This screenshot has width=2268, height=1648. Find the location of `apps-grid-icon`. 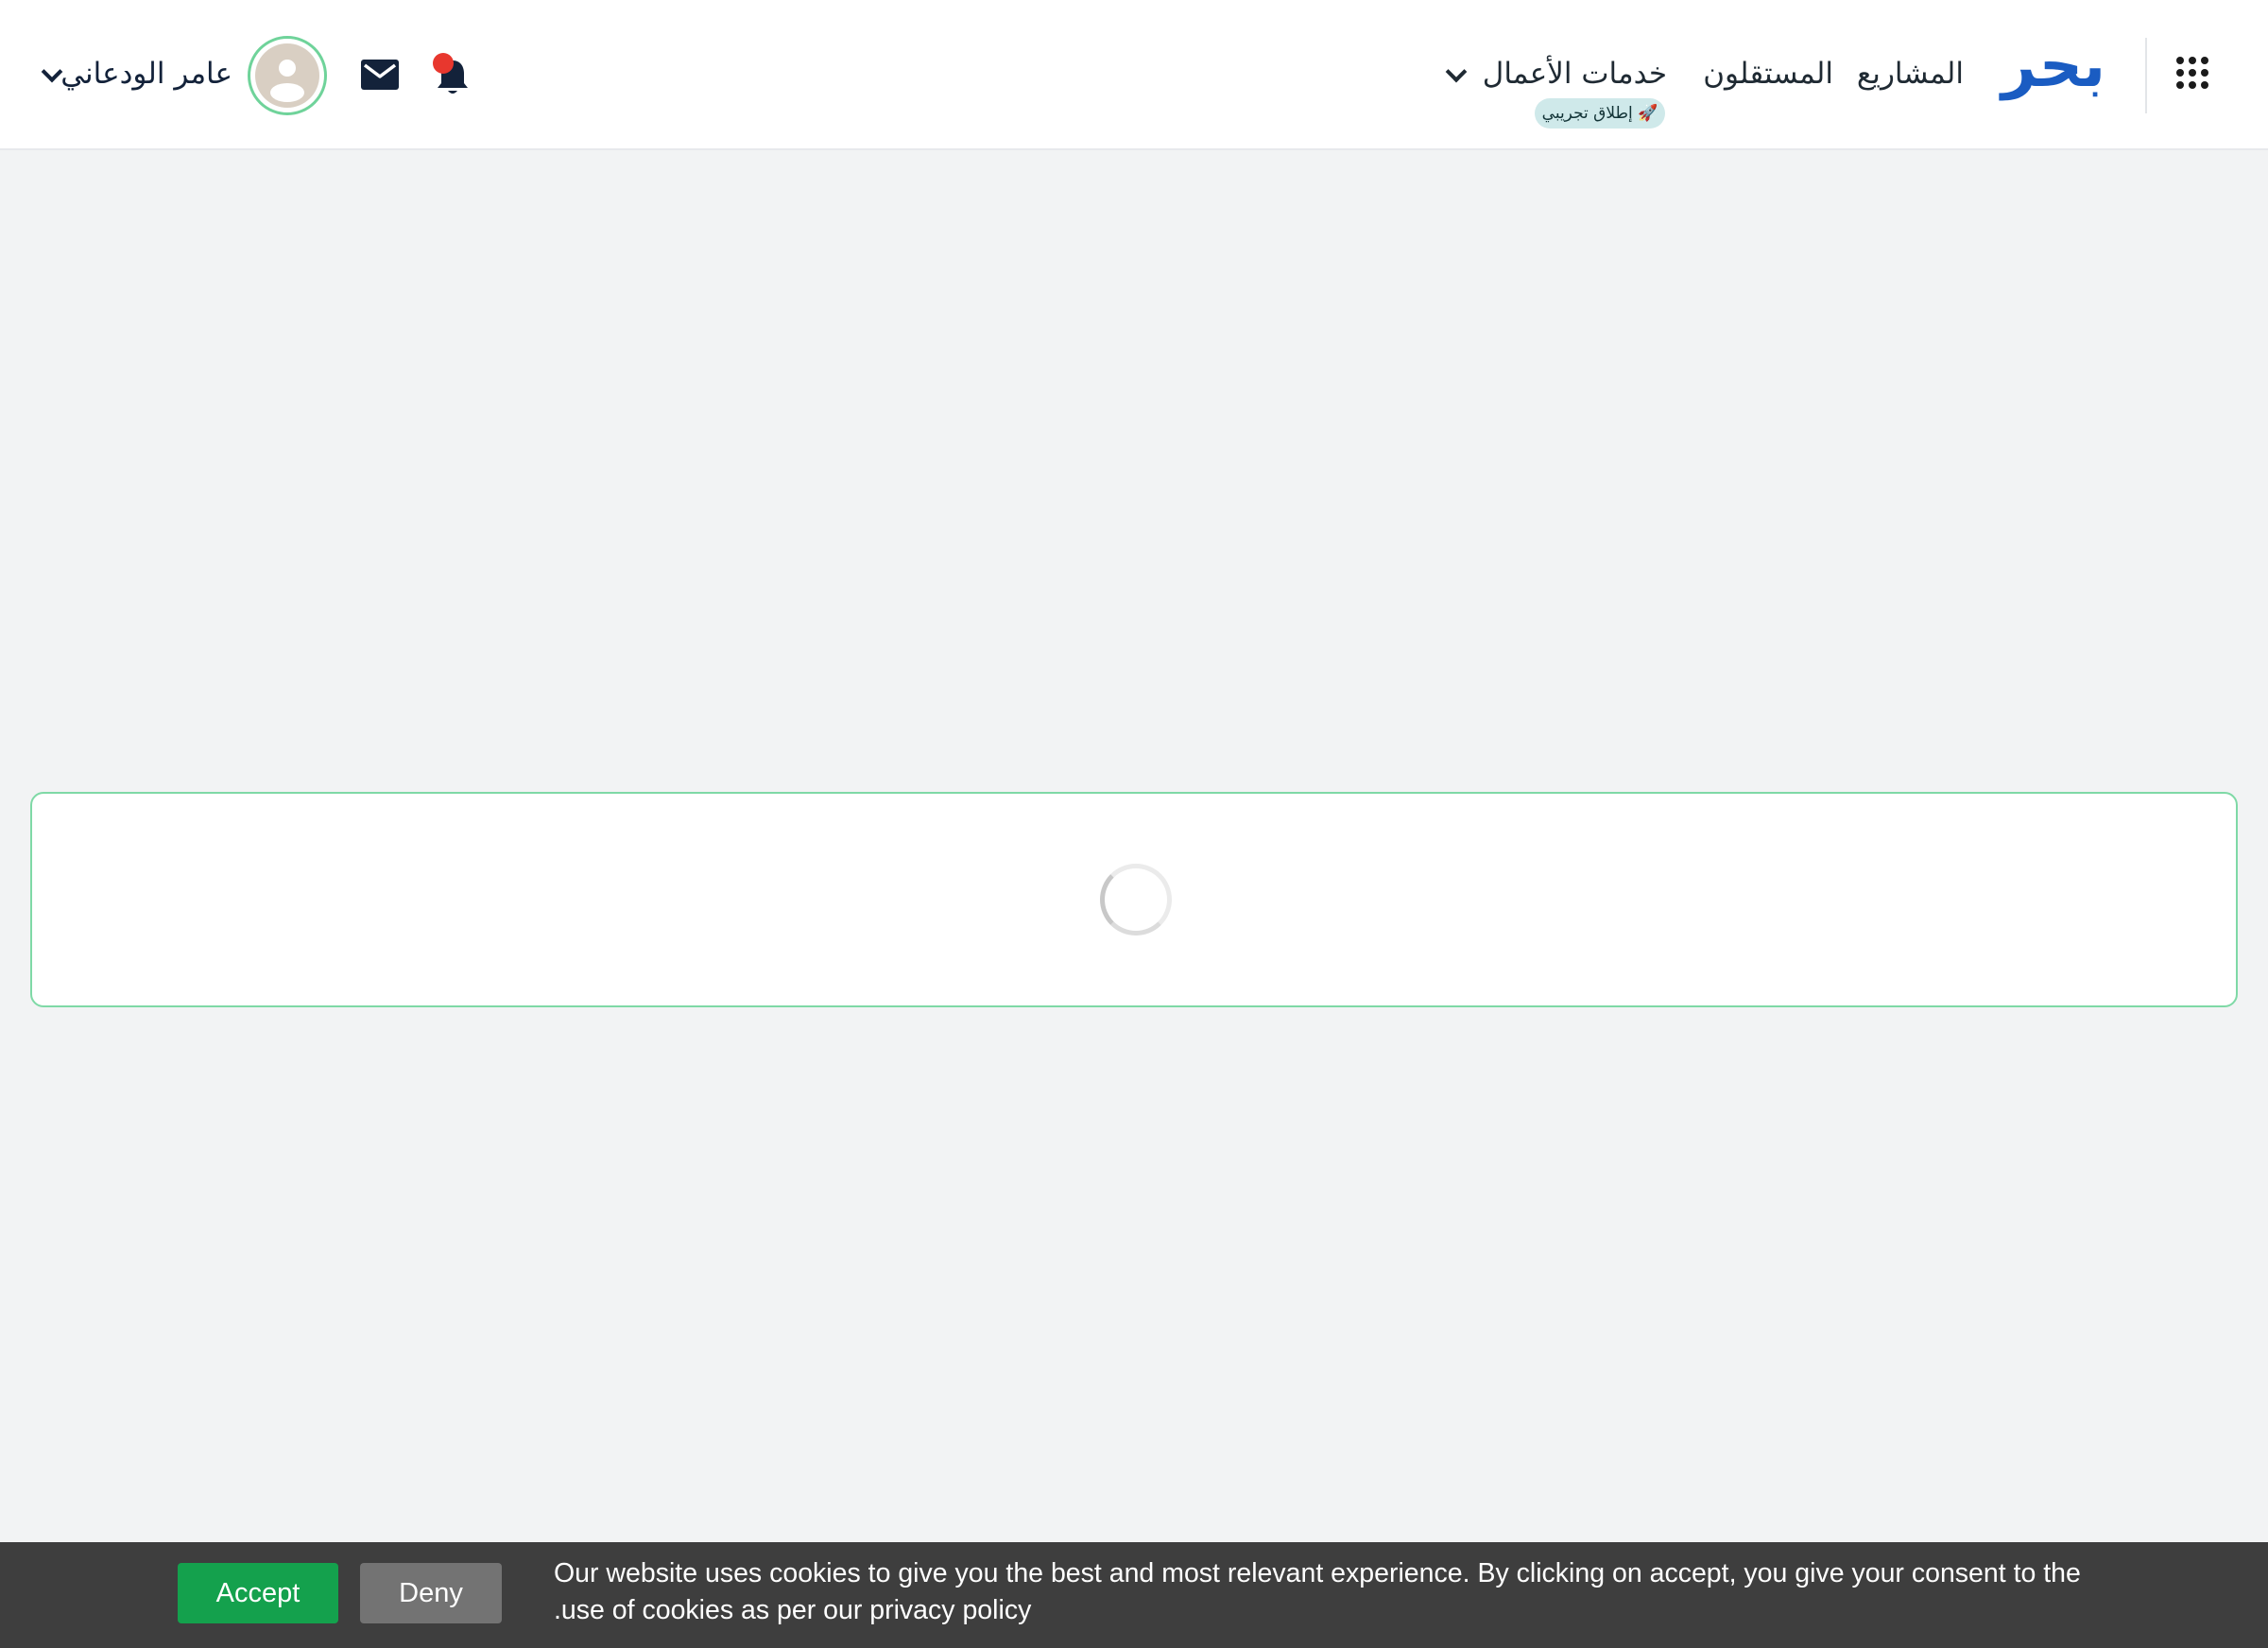

apps-grid-icon is located at coordinates (2192, 73).